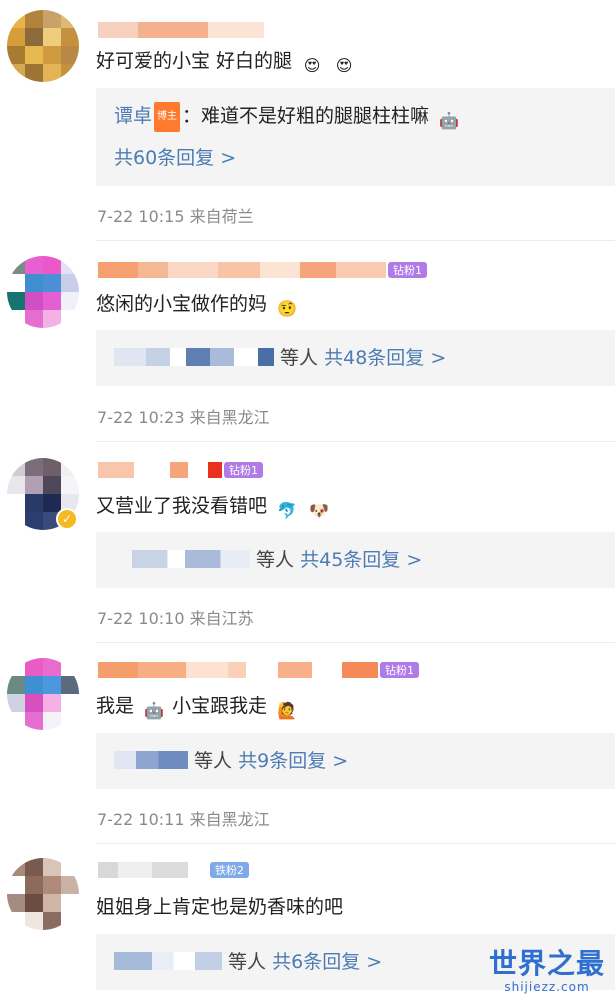  Describe the element at coordinates (361, 560) in the screenshot. I see `view-replies-link: 共45条回复 >` at that location.